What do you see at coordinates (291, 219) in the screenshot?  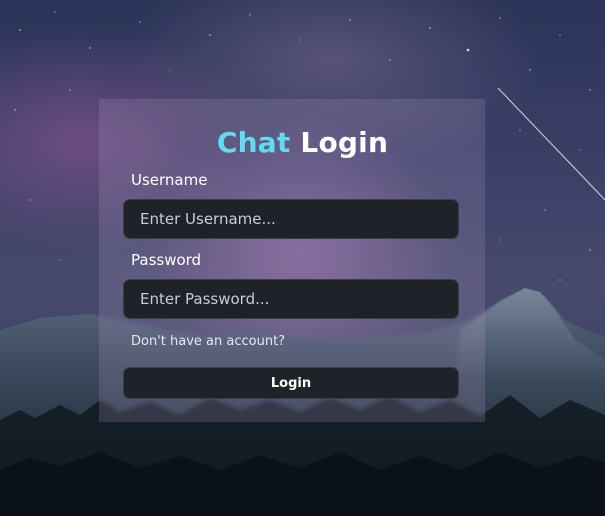 I see `username-input` at bounding box center [291, 219].